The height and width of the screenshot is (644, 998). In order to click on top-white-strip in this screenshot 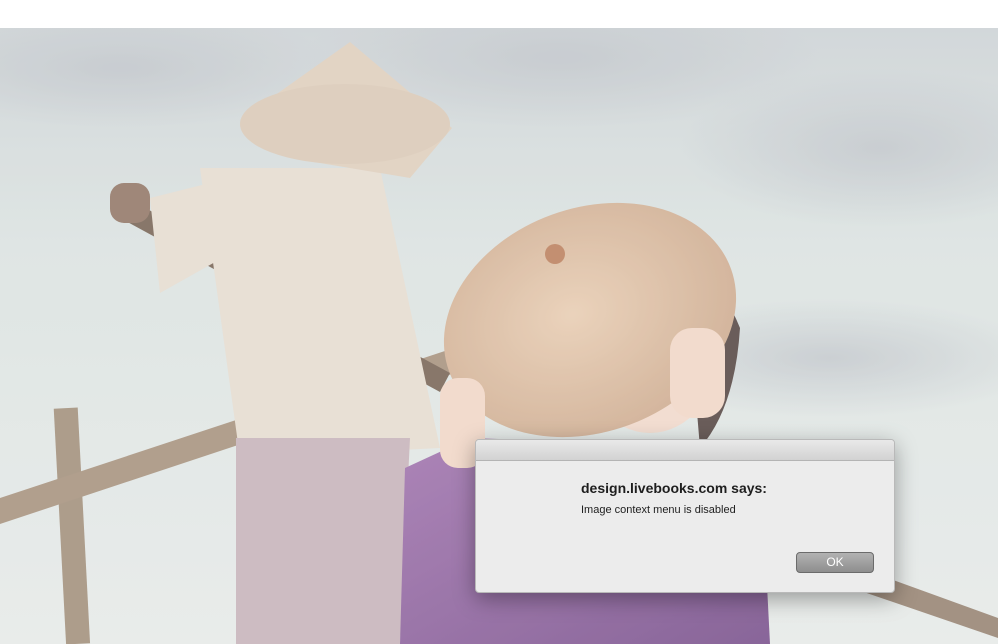, I will do `click(499, 14)`.